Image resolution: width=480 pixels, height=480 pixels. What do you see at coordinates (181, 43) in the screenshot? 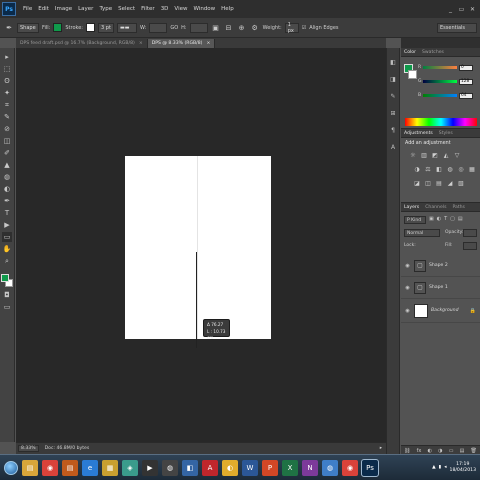
I see `tab-dps: DPS @ 8.33% (RGB/8) ×` at bounding box center [181, 43].